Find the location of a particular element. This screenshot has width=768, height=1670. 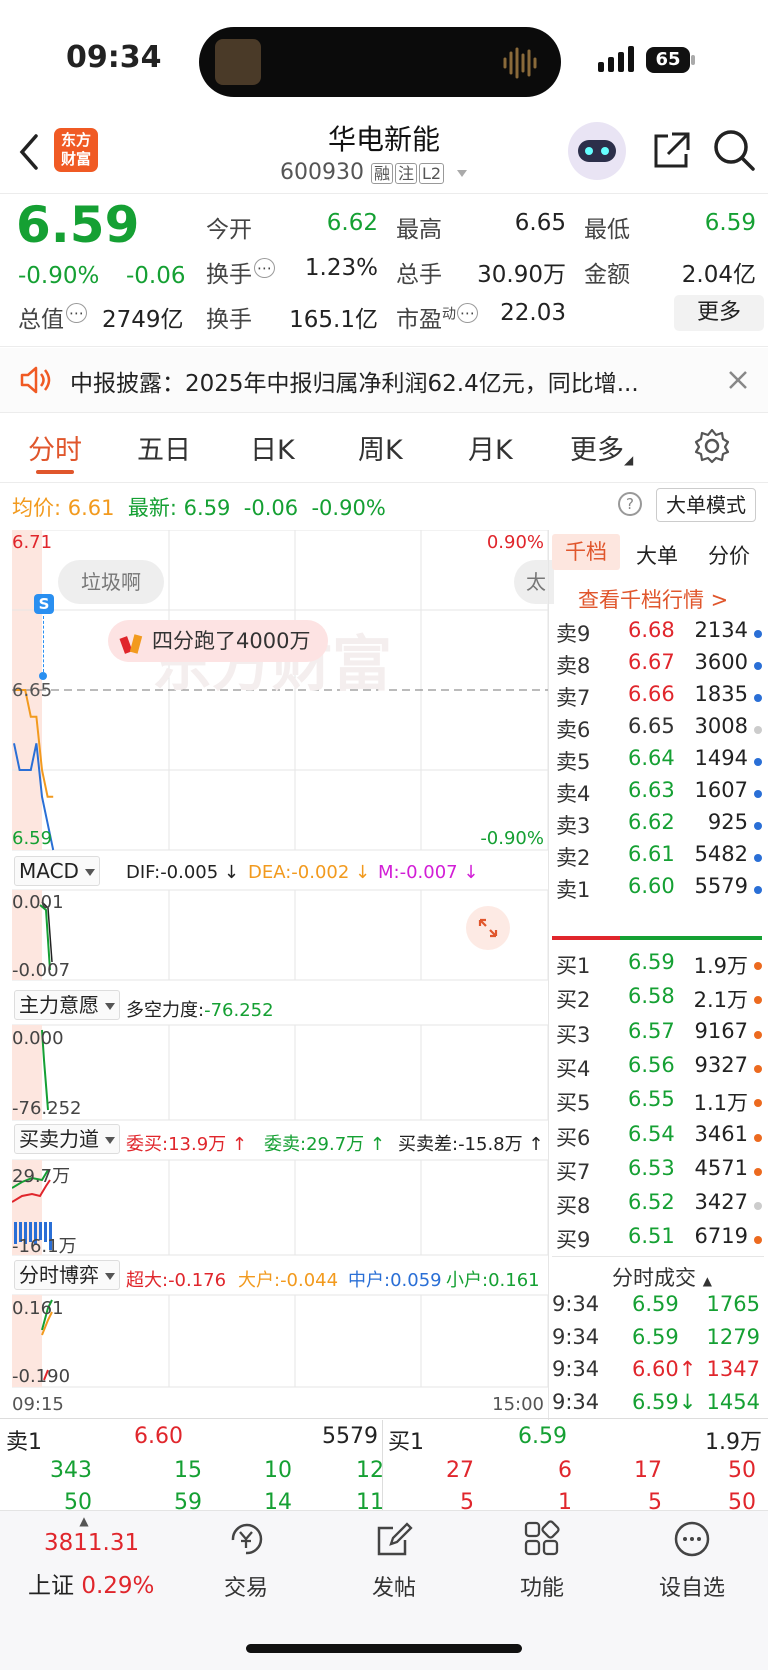

nav-post: 发帖 is located at coordinates (394, 1561).